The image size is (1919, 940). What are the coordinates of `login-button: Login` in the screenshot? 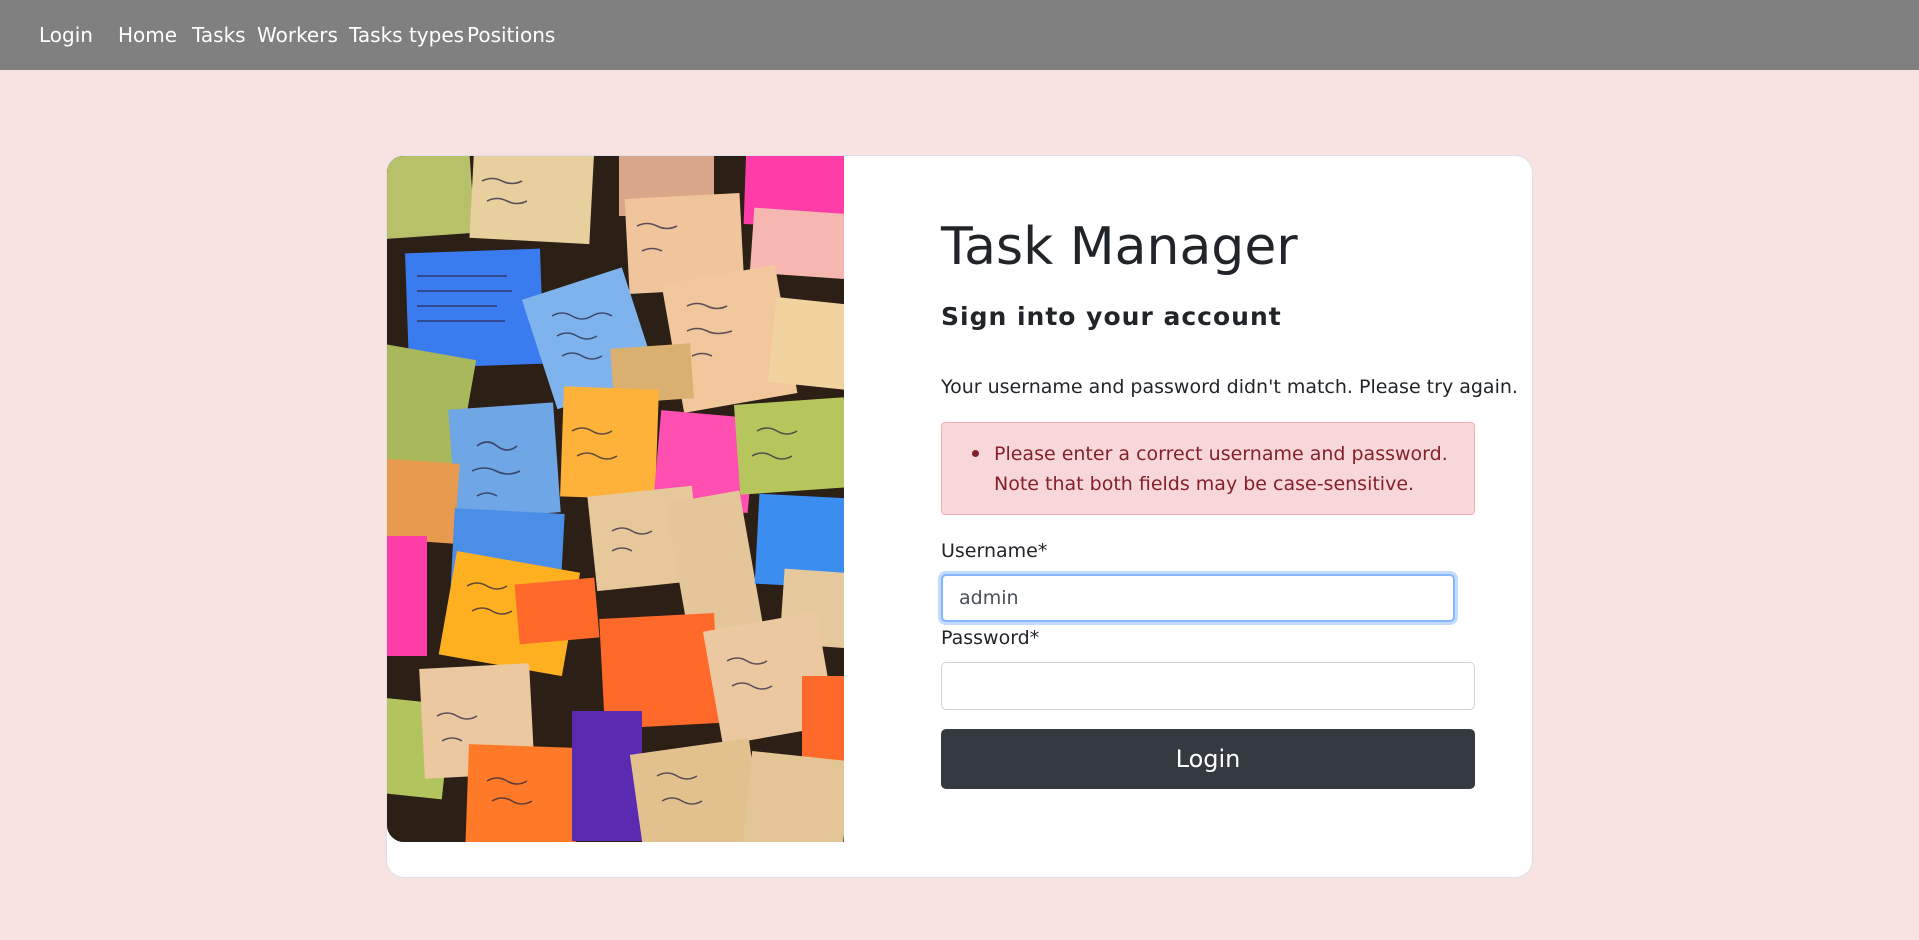 It's located at (1208, 759).